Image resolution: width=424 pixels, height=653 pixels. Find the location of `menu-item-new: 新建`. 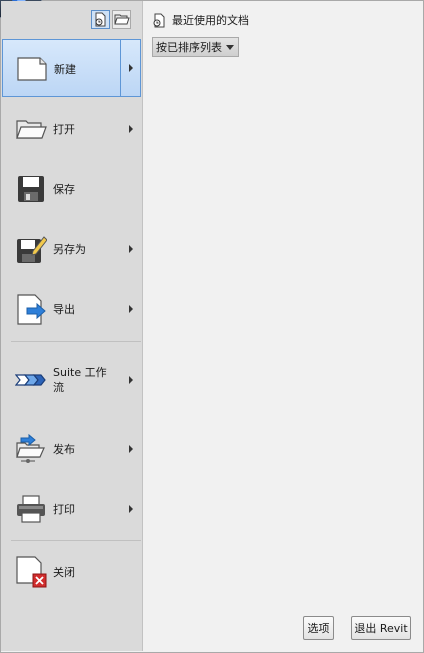

menu-item-new: 新建 is located at coordinates (71, 68).